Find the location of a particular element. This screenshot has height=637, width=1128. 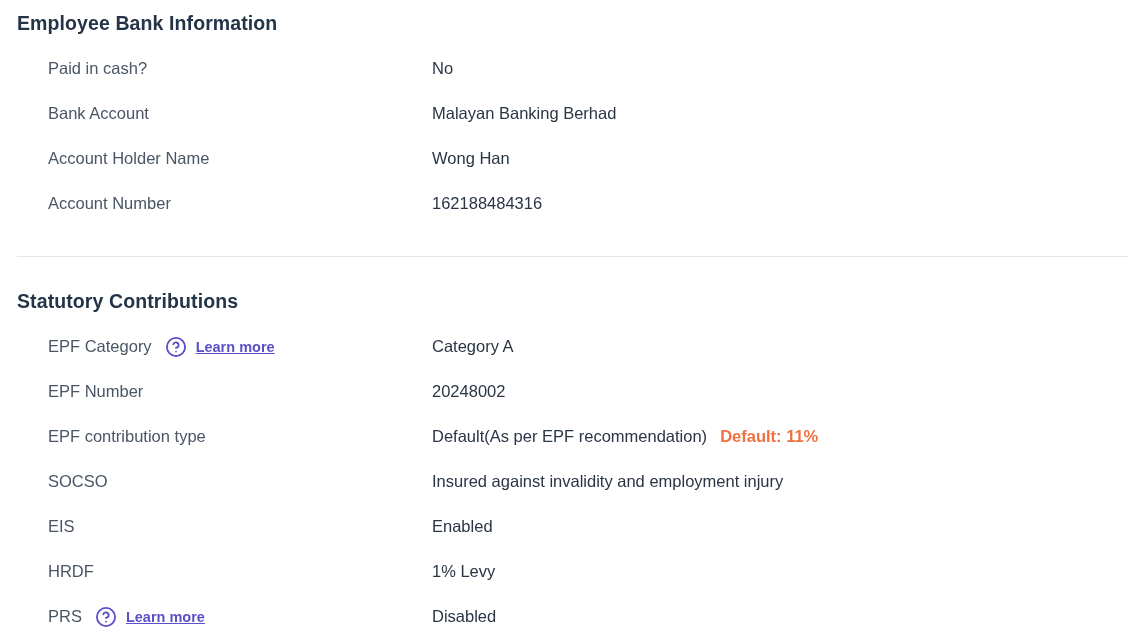

field-value: Malayan Banking Berhad is located at coordinates (524, 113).